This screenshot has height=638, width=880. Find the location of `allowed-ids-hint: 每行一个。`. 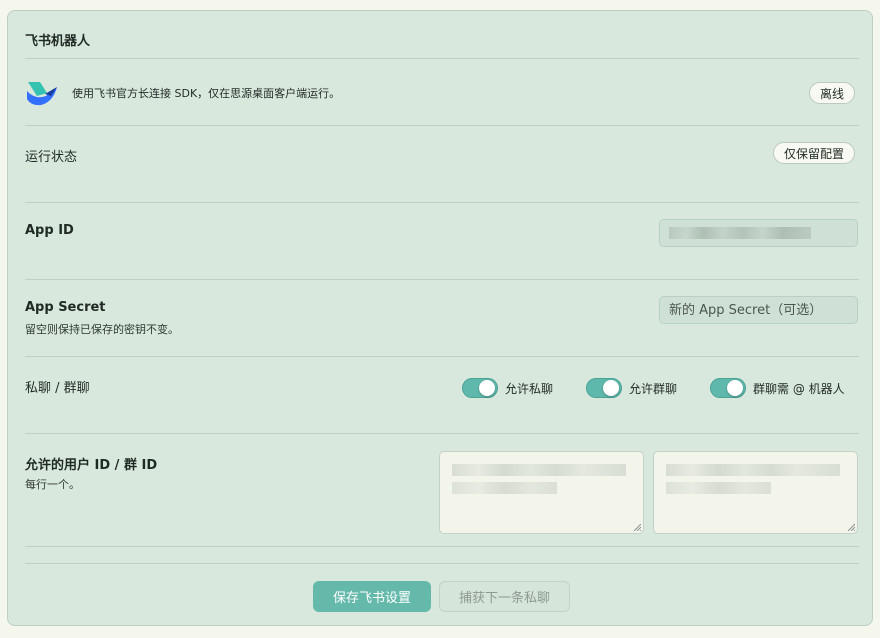

allowed-ids-hint: 每行一个。 is located at coordinates (52, 484).